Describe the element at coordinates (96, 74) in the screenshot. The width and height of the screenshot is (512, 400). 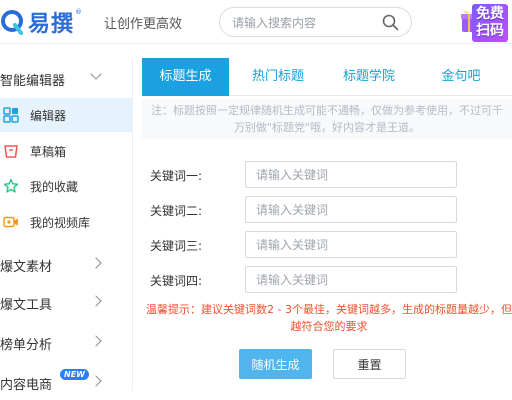
I see `chevron-down-icon` at that location.